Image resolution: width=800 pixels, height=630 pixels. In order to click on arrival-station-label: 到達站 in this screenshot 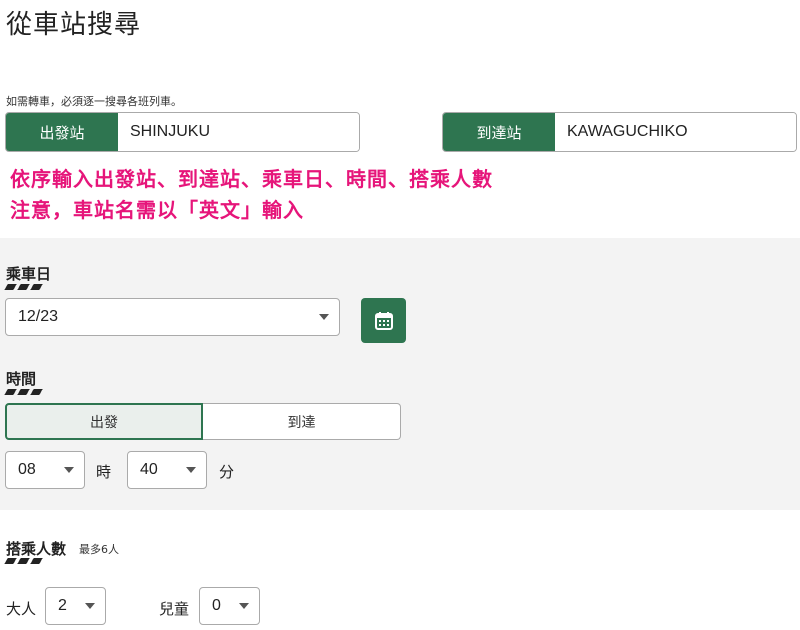, I will do `click(499, 132)`.